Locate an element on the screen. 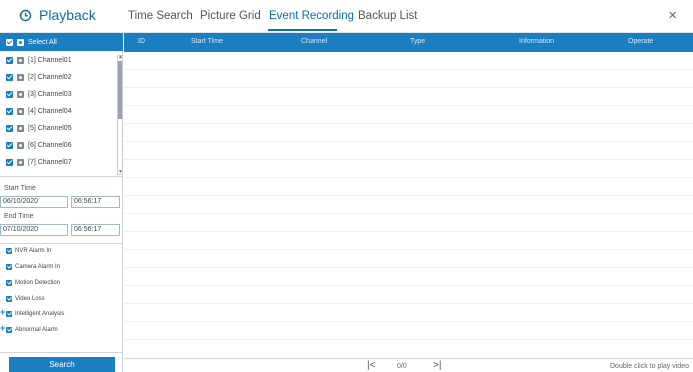  alarm-type-item: Camera Alarm In is located at coordinates (33, 267).